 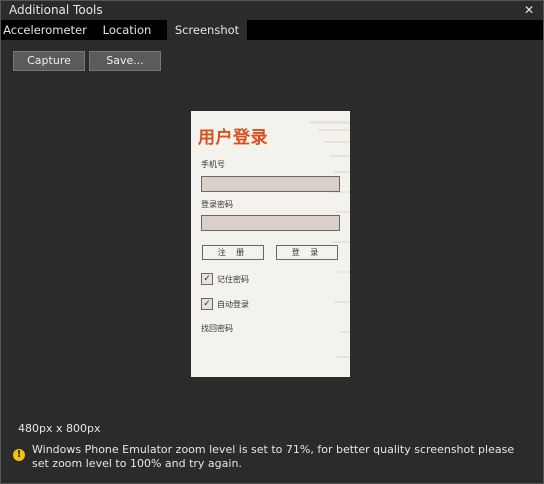 I want to click on resolution-text: 480px x 800px, so click(x=59, y=428).